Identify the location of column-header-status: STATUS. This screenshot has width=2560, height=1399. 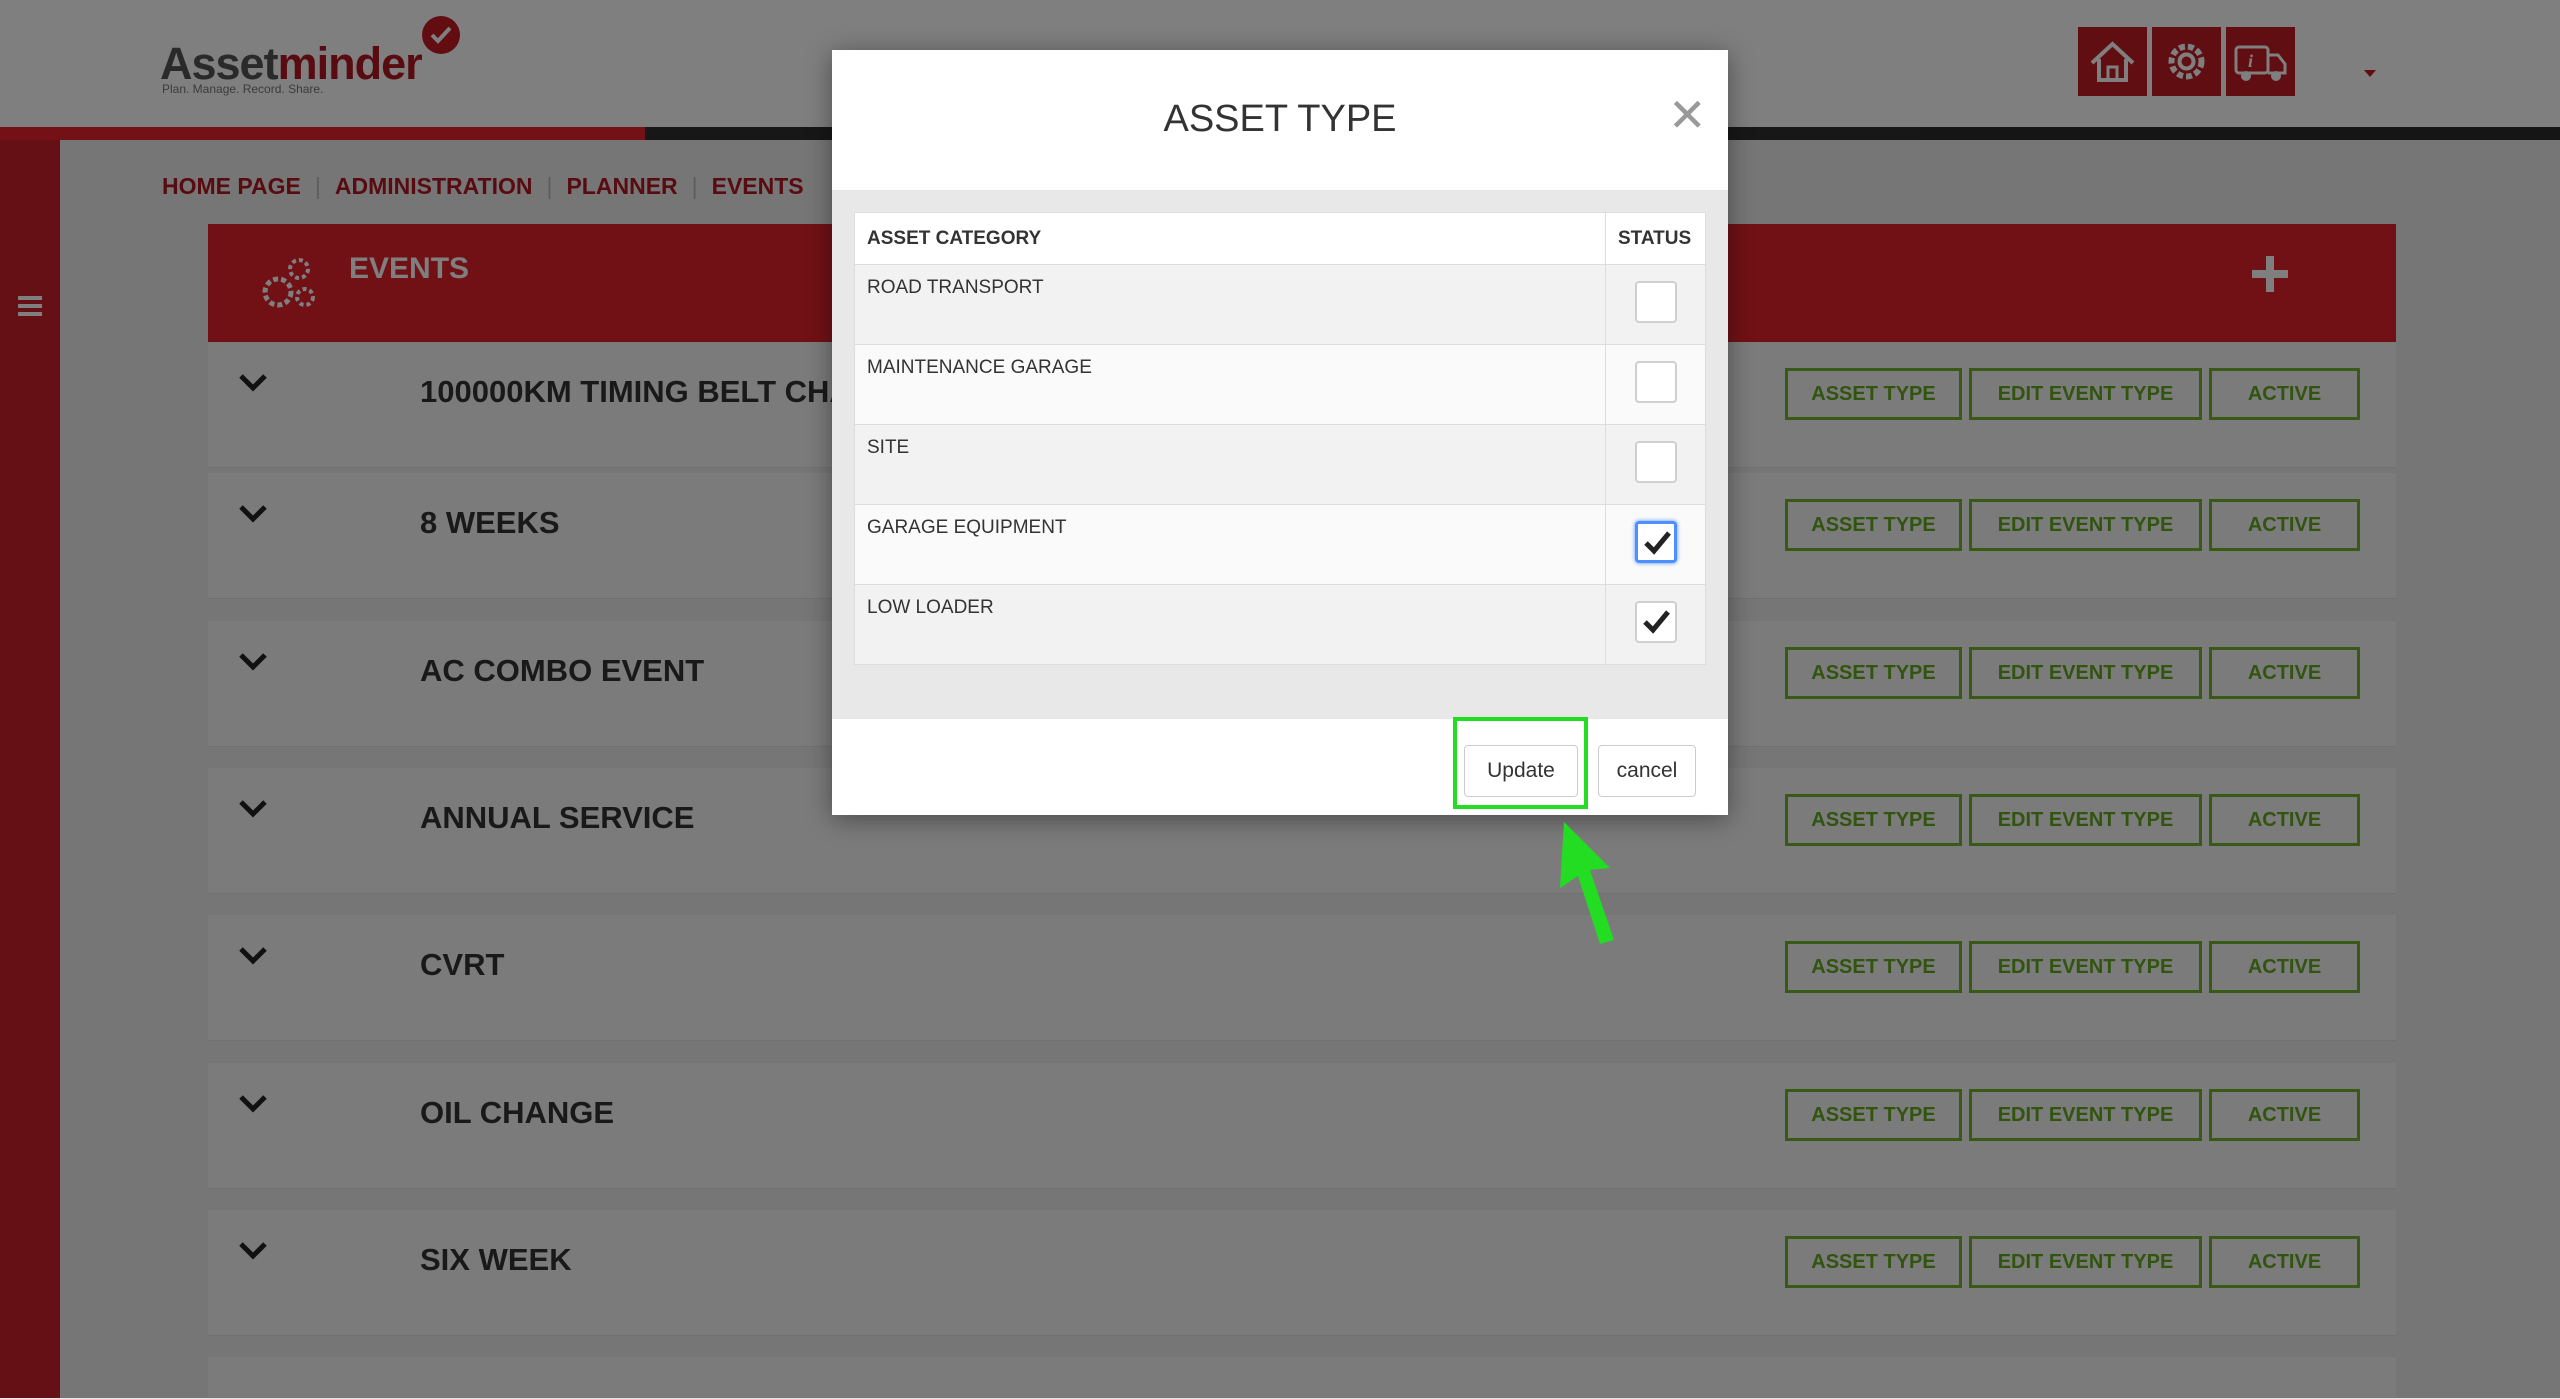
(1655, 238).